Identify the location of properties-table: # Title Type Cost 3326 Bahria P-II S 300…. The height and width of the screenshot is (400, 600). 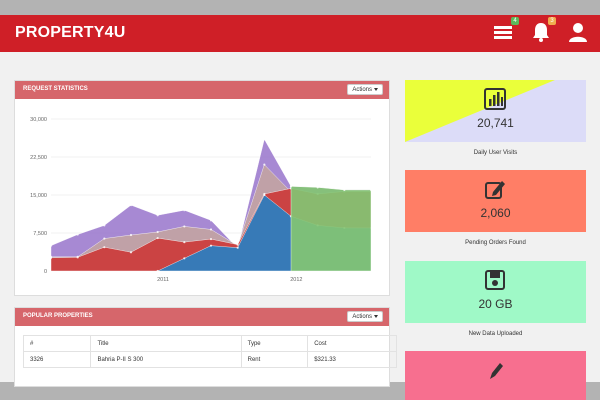
(210, 351).